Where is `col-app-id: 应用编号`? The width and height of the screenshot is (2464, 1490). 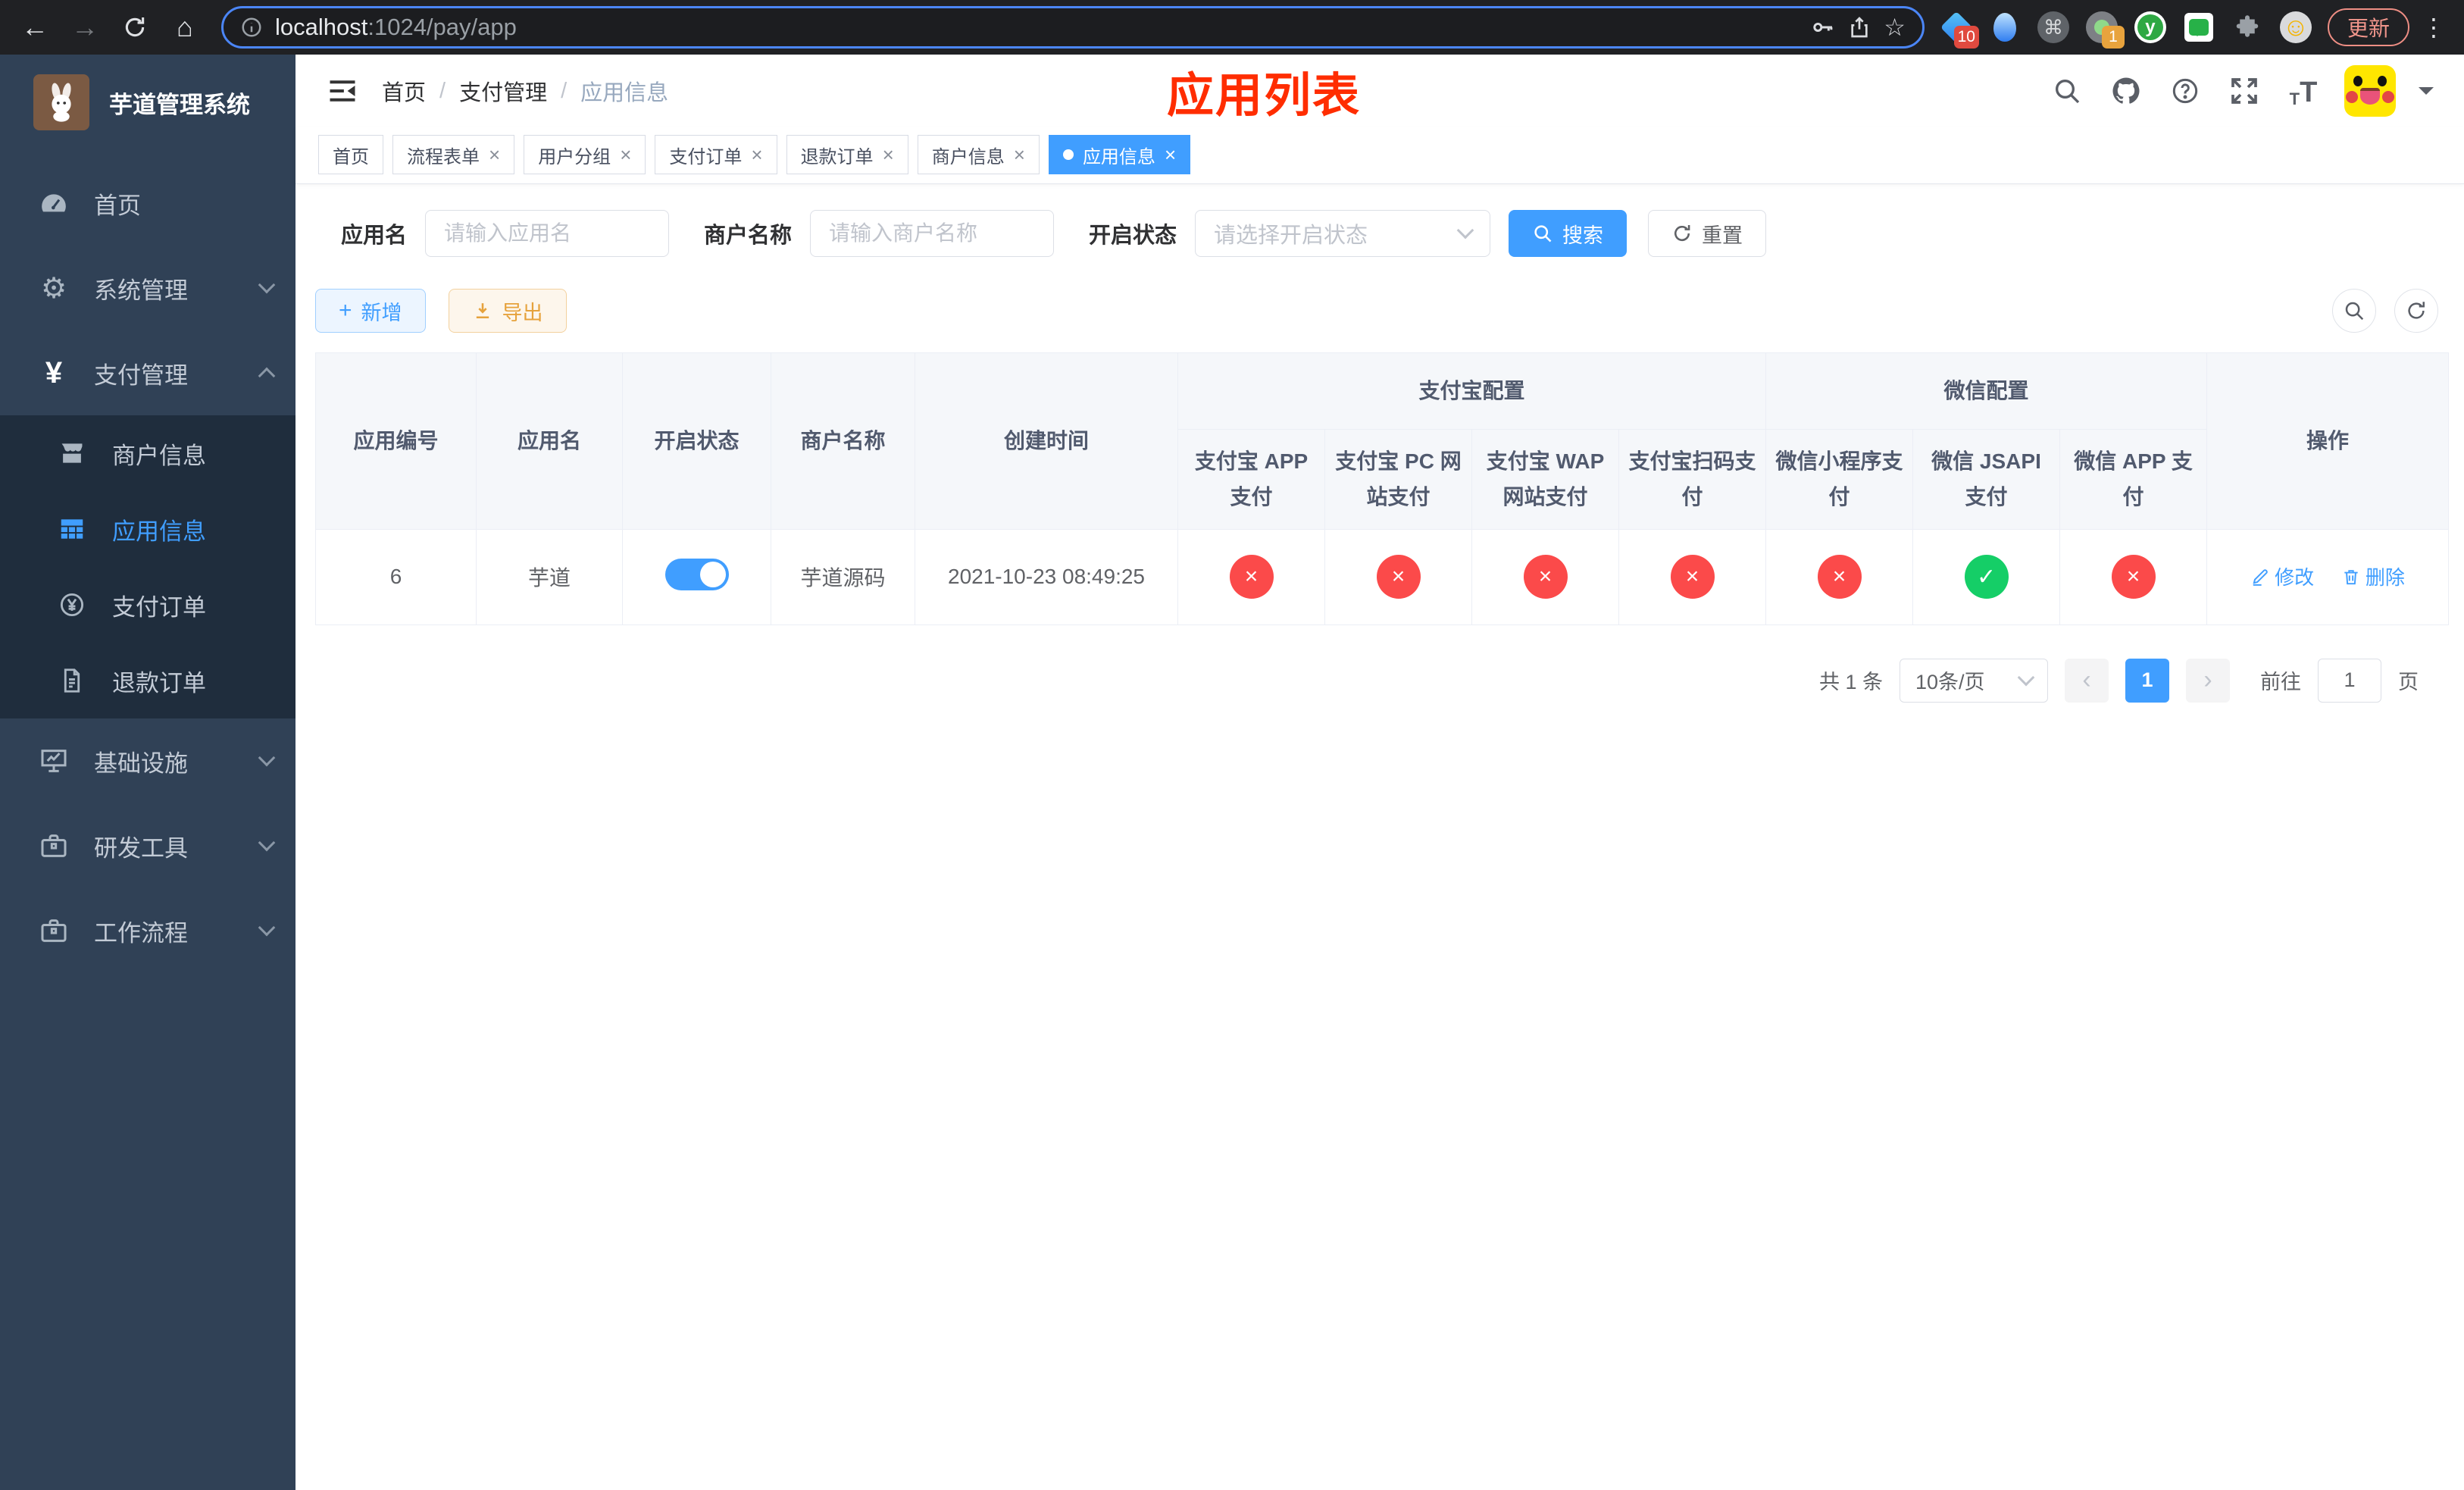 col-app-id: 应用编号 is located at coordinates (396, 441).